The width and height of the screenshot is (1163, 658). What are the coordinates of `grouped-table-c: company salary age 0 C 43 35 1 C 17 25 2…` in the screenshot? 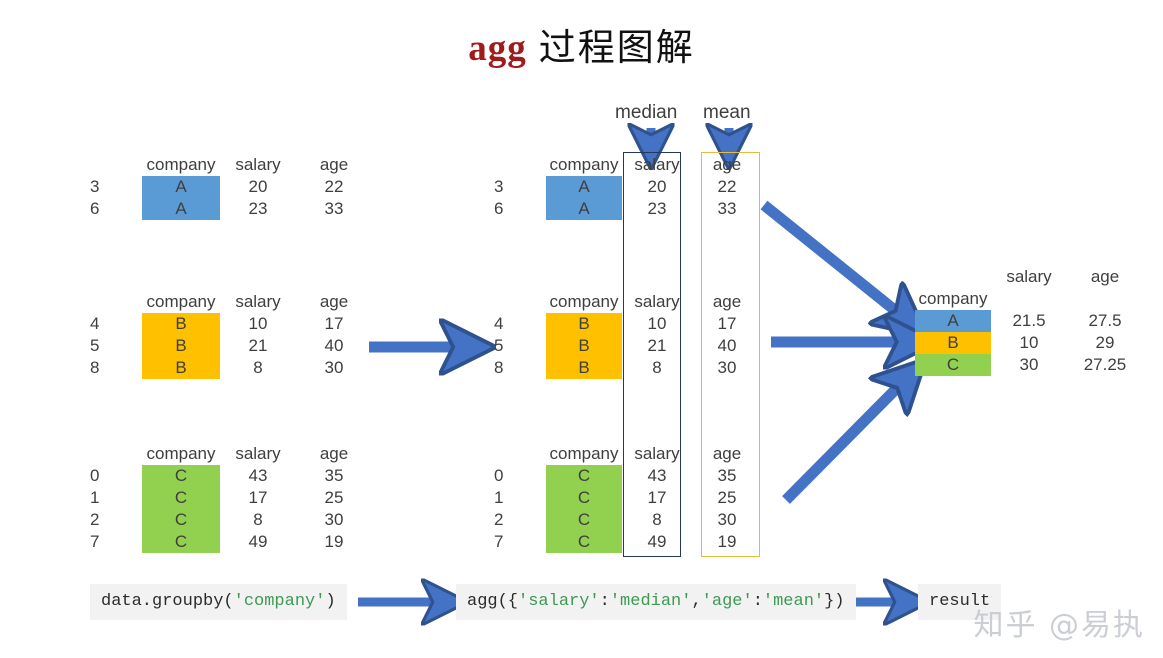 It's located at (627, 498).